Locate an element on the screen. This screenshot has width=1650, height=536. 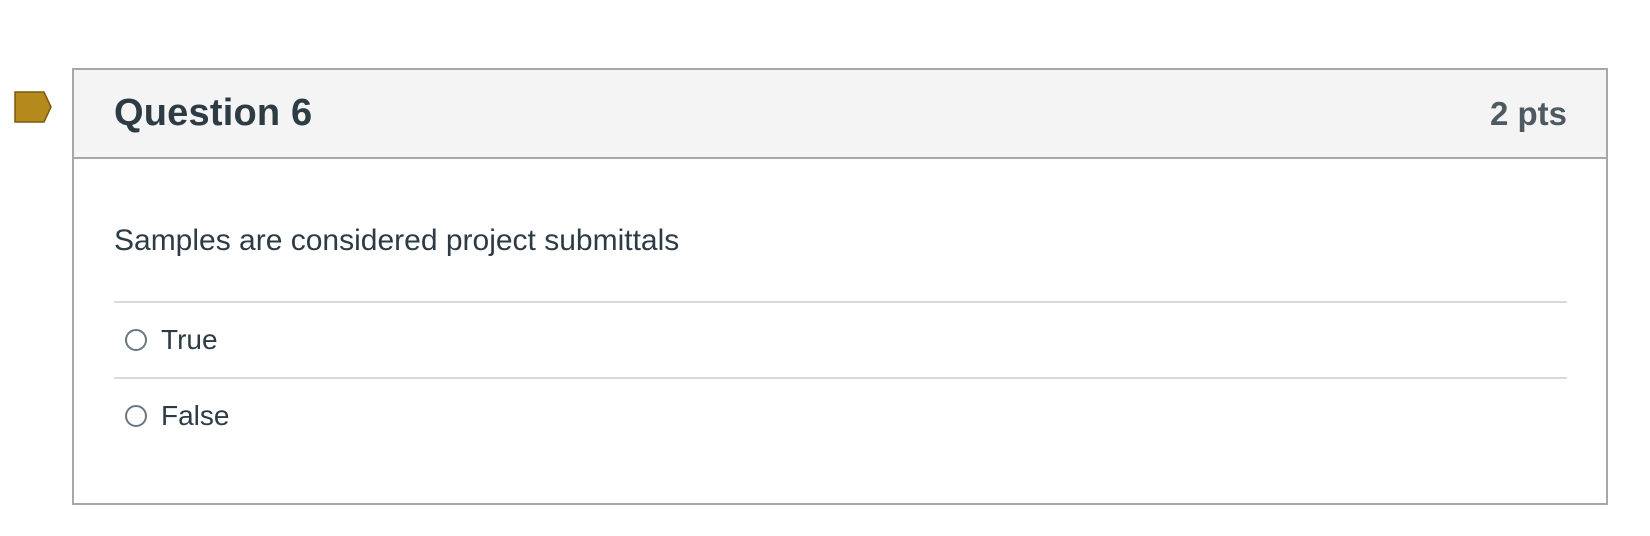
question-title: Question 6 is located at coordinates (213, 113).